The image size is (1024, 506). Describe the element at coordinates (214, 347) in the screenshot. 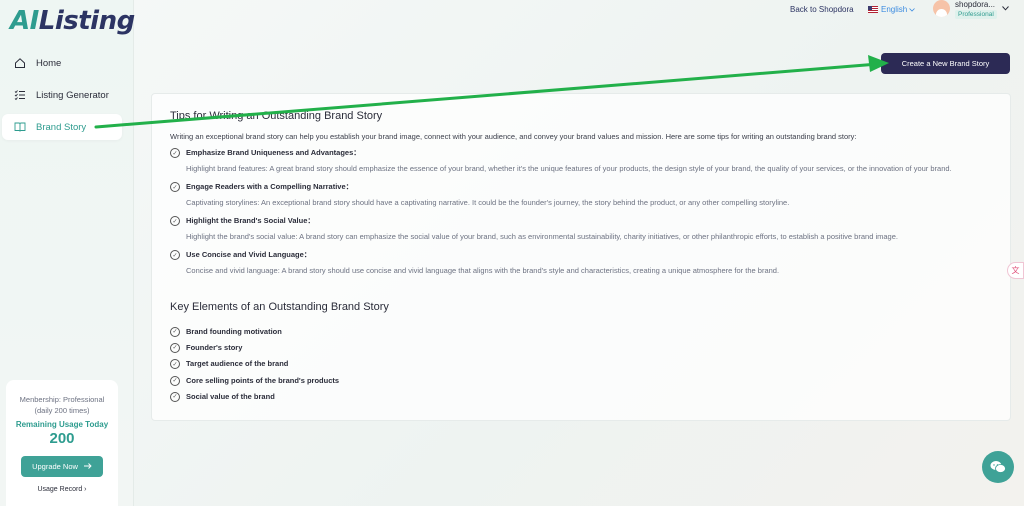

I see `key-element-label: Founder's story` at that location.